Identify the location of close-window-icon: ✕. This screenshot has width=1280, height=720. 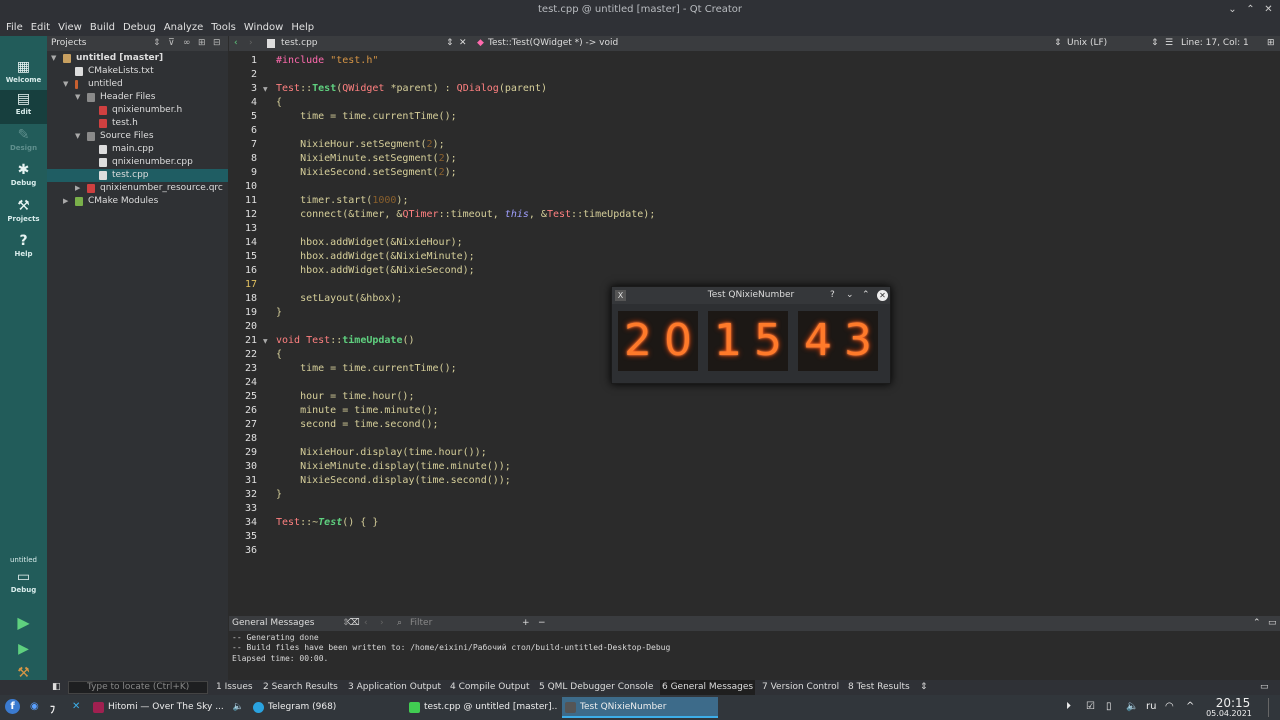
(1268, 9).